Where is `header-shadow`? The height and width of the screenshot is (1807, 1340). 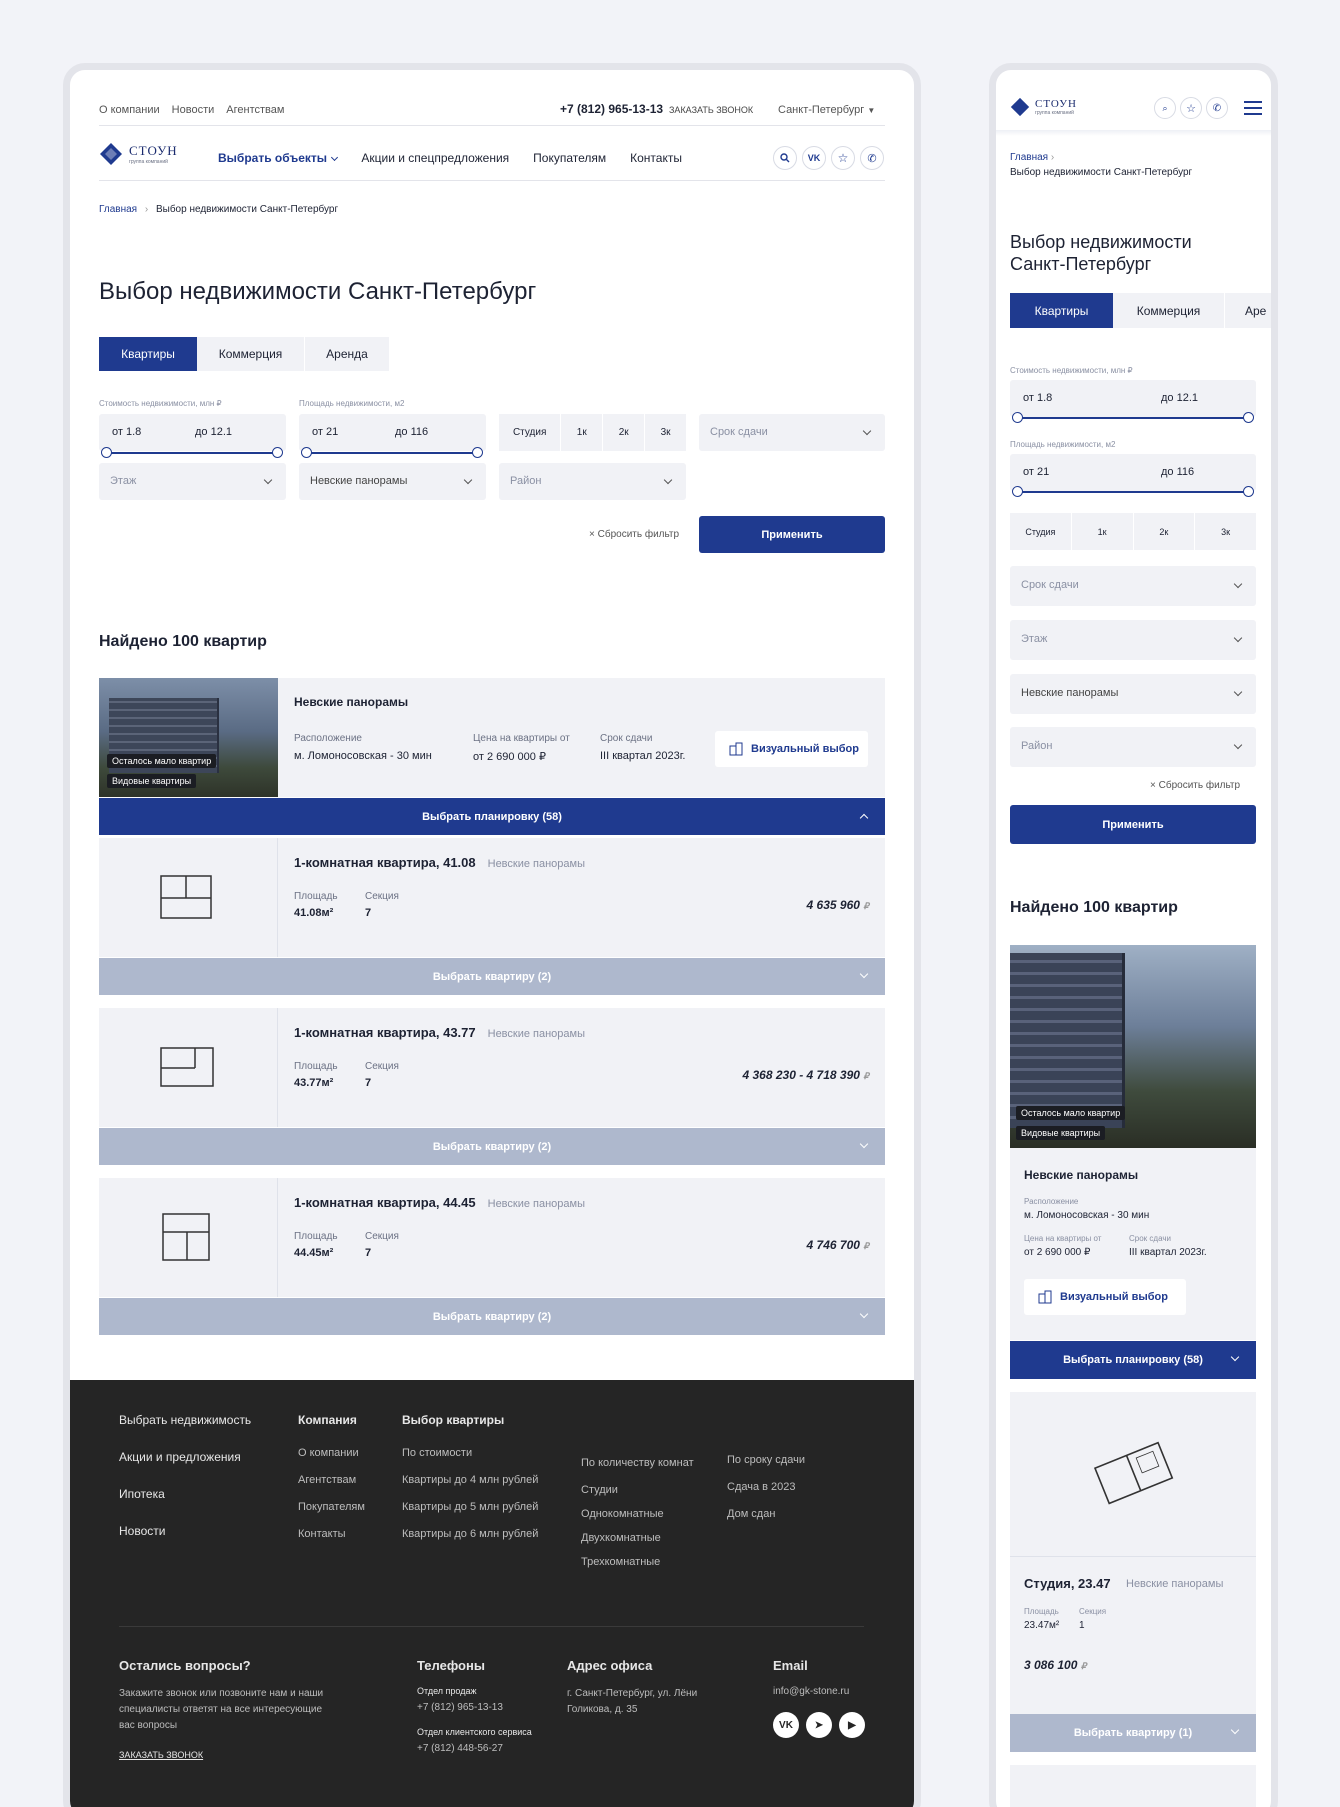 header-shadow is located at coordinates (1133, 133).